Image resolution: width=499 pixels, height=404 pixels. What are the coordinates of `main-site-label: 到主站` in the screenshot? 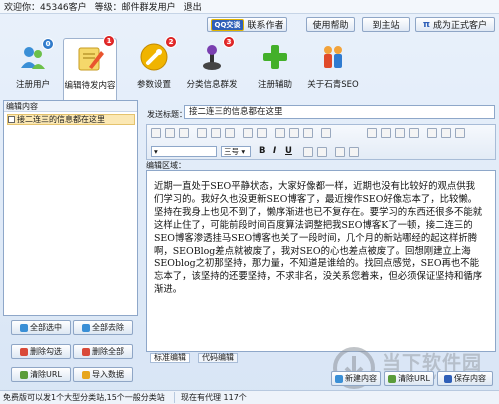 It's located at (386, 26).